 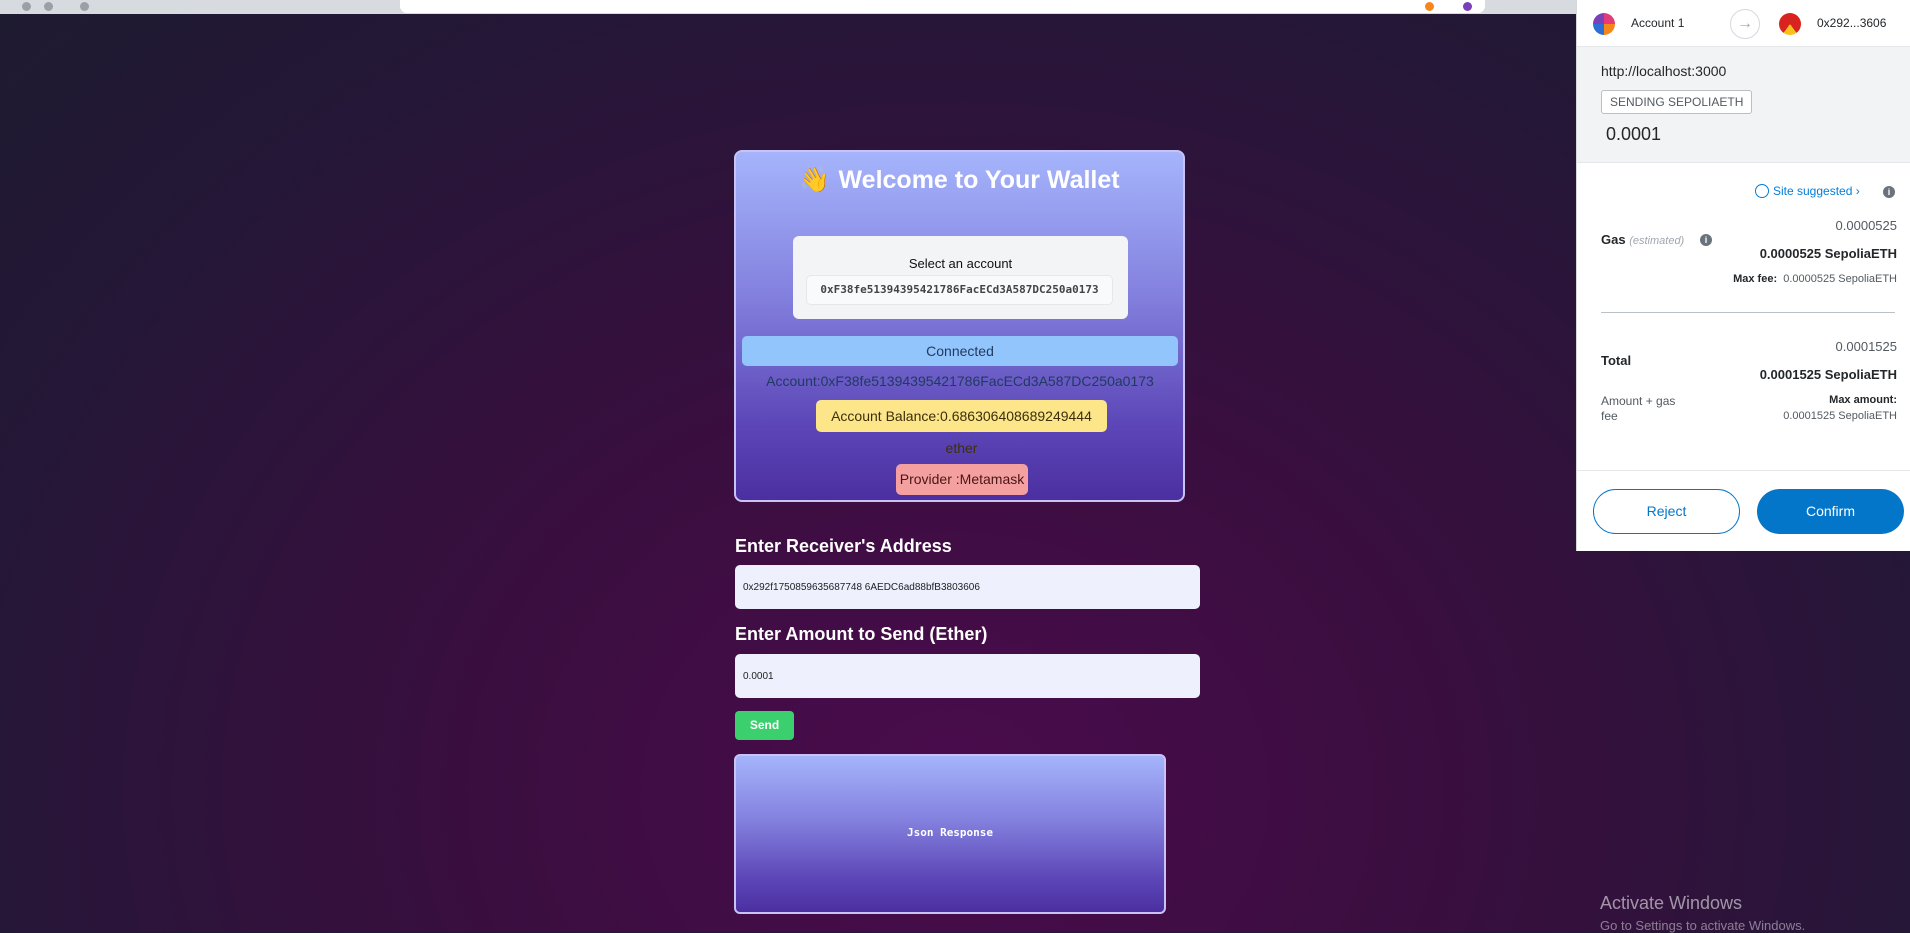 What do you see at coordinates (84, 6) in the screenshot?
I see `reload-icon` at bounding box center [84, 6].